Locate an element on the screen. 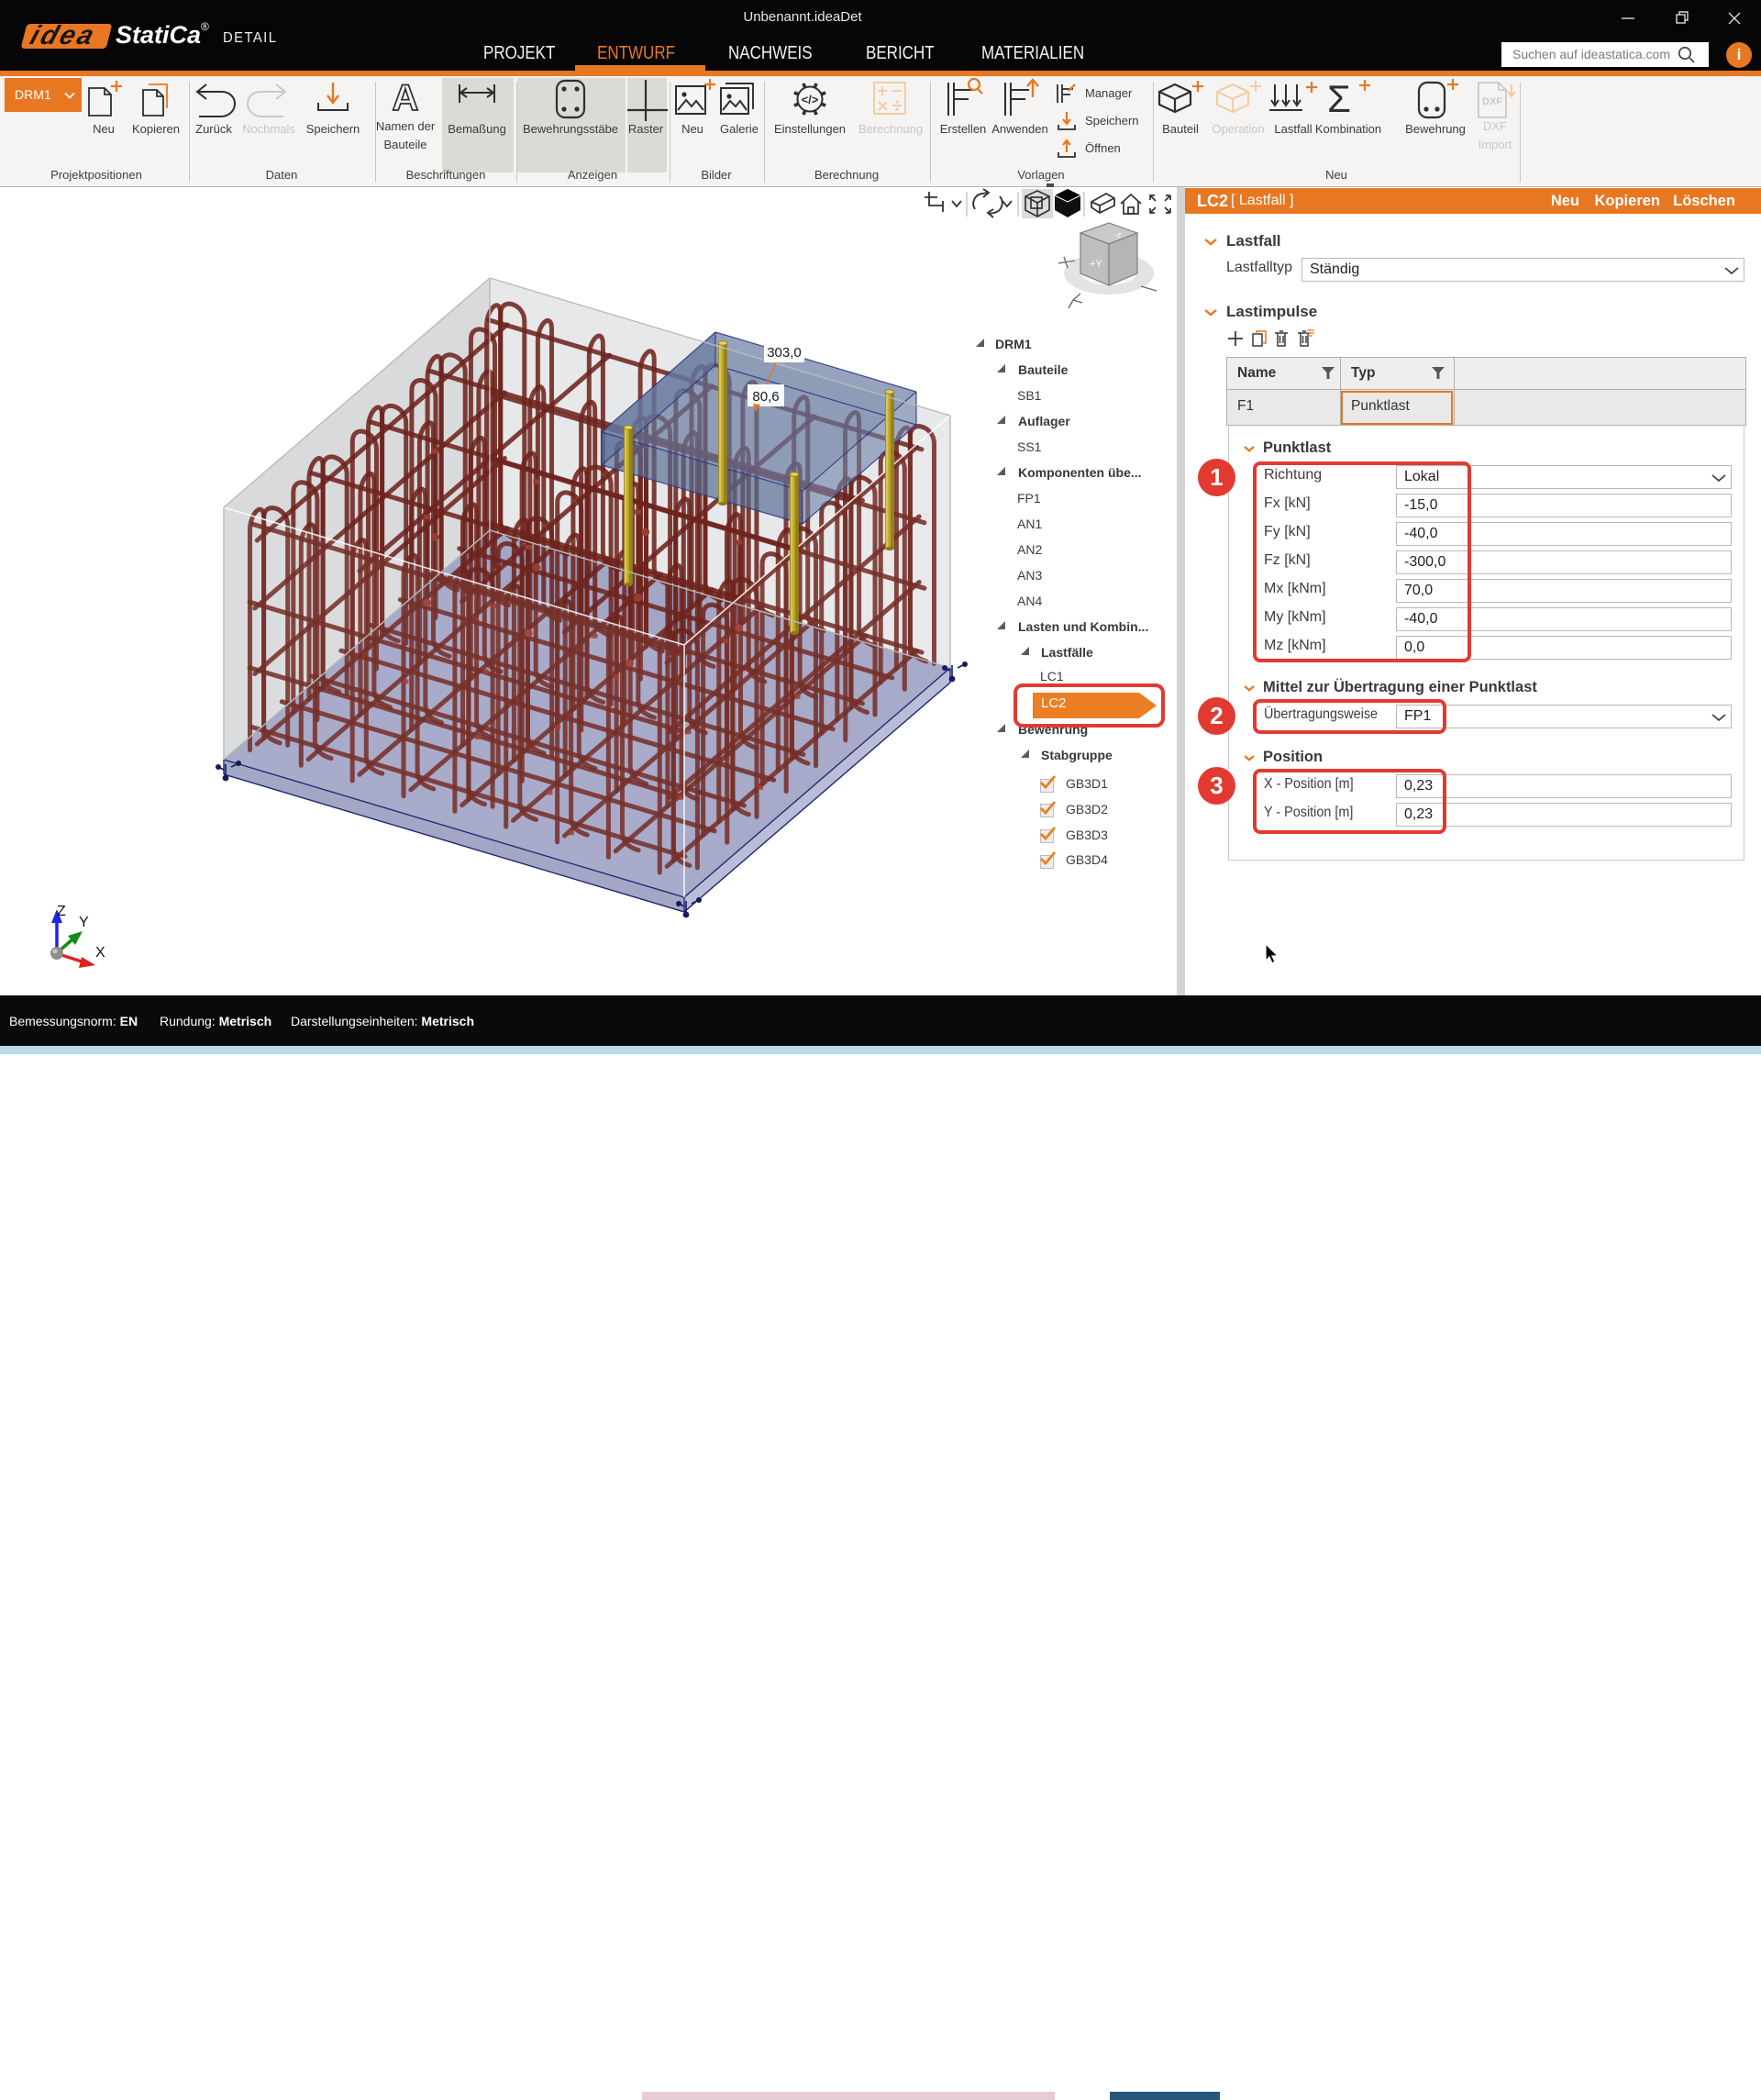  svg-text: 80,6 is located at coordinates (765, 397).